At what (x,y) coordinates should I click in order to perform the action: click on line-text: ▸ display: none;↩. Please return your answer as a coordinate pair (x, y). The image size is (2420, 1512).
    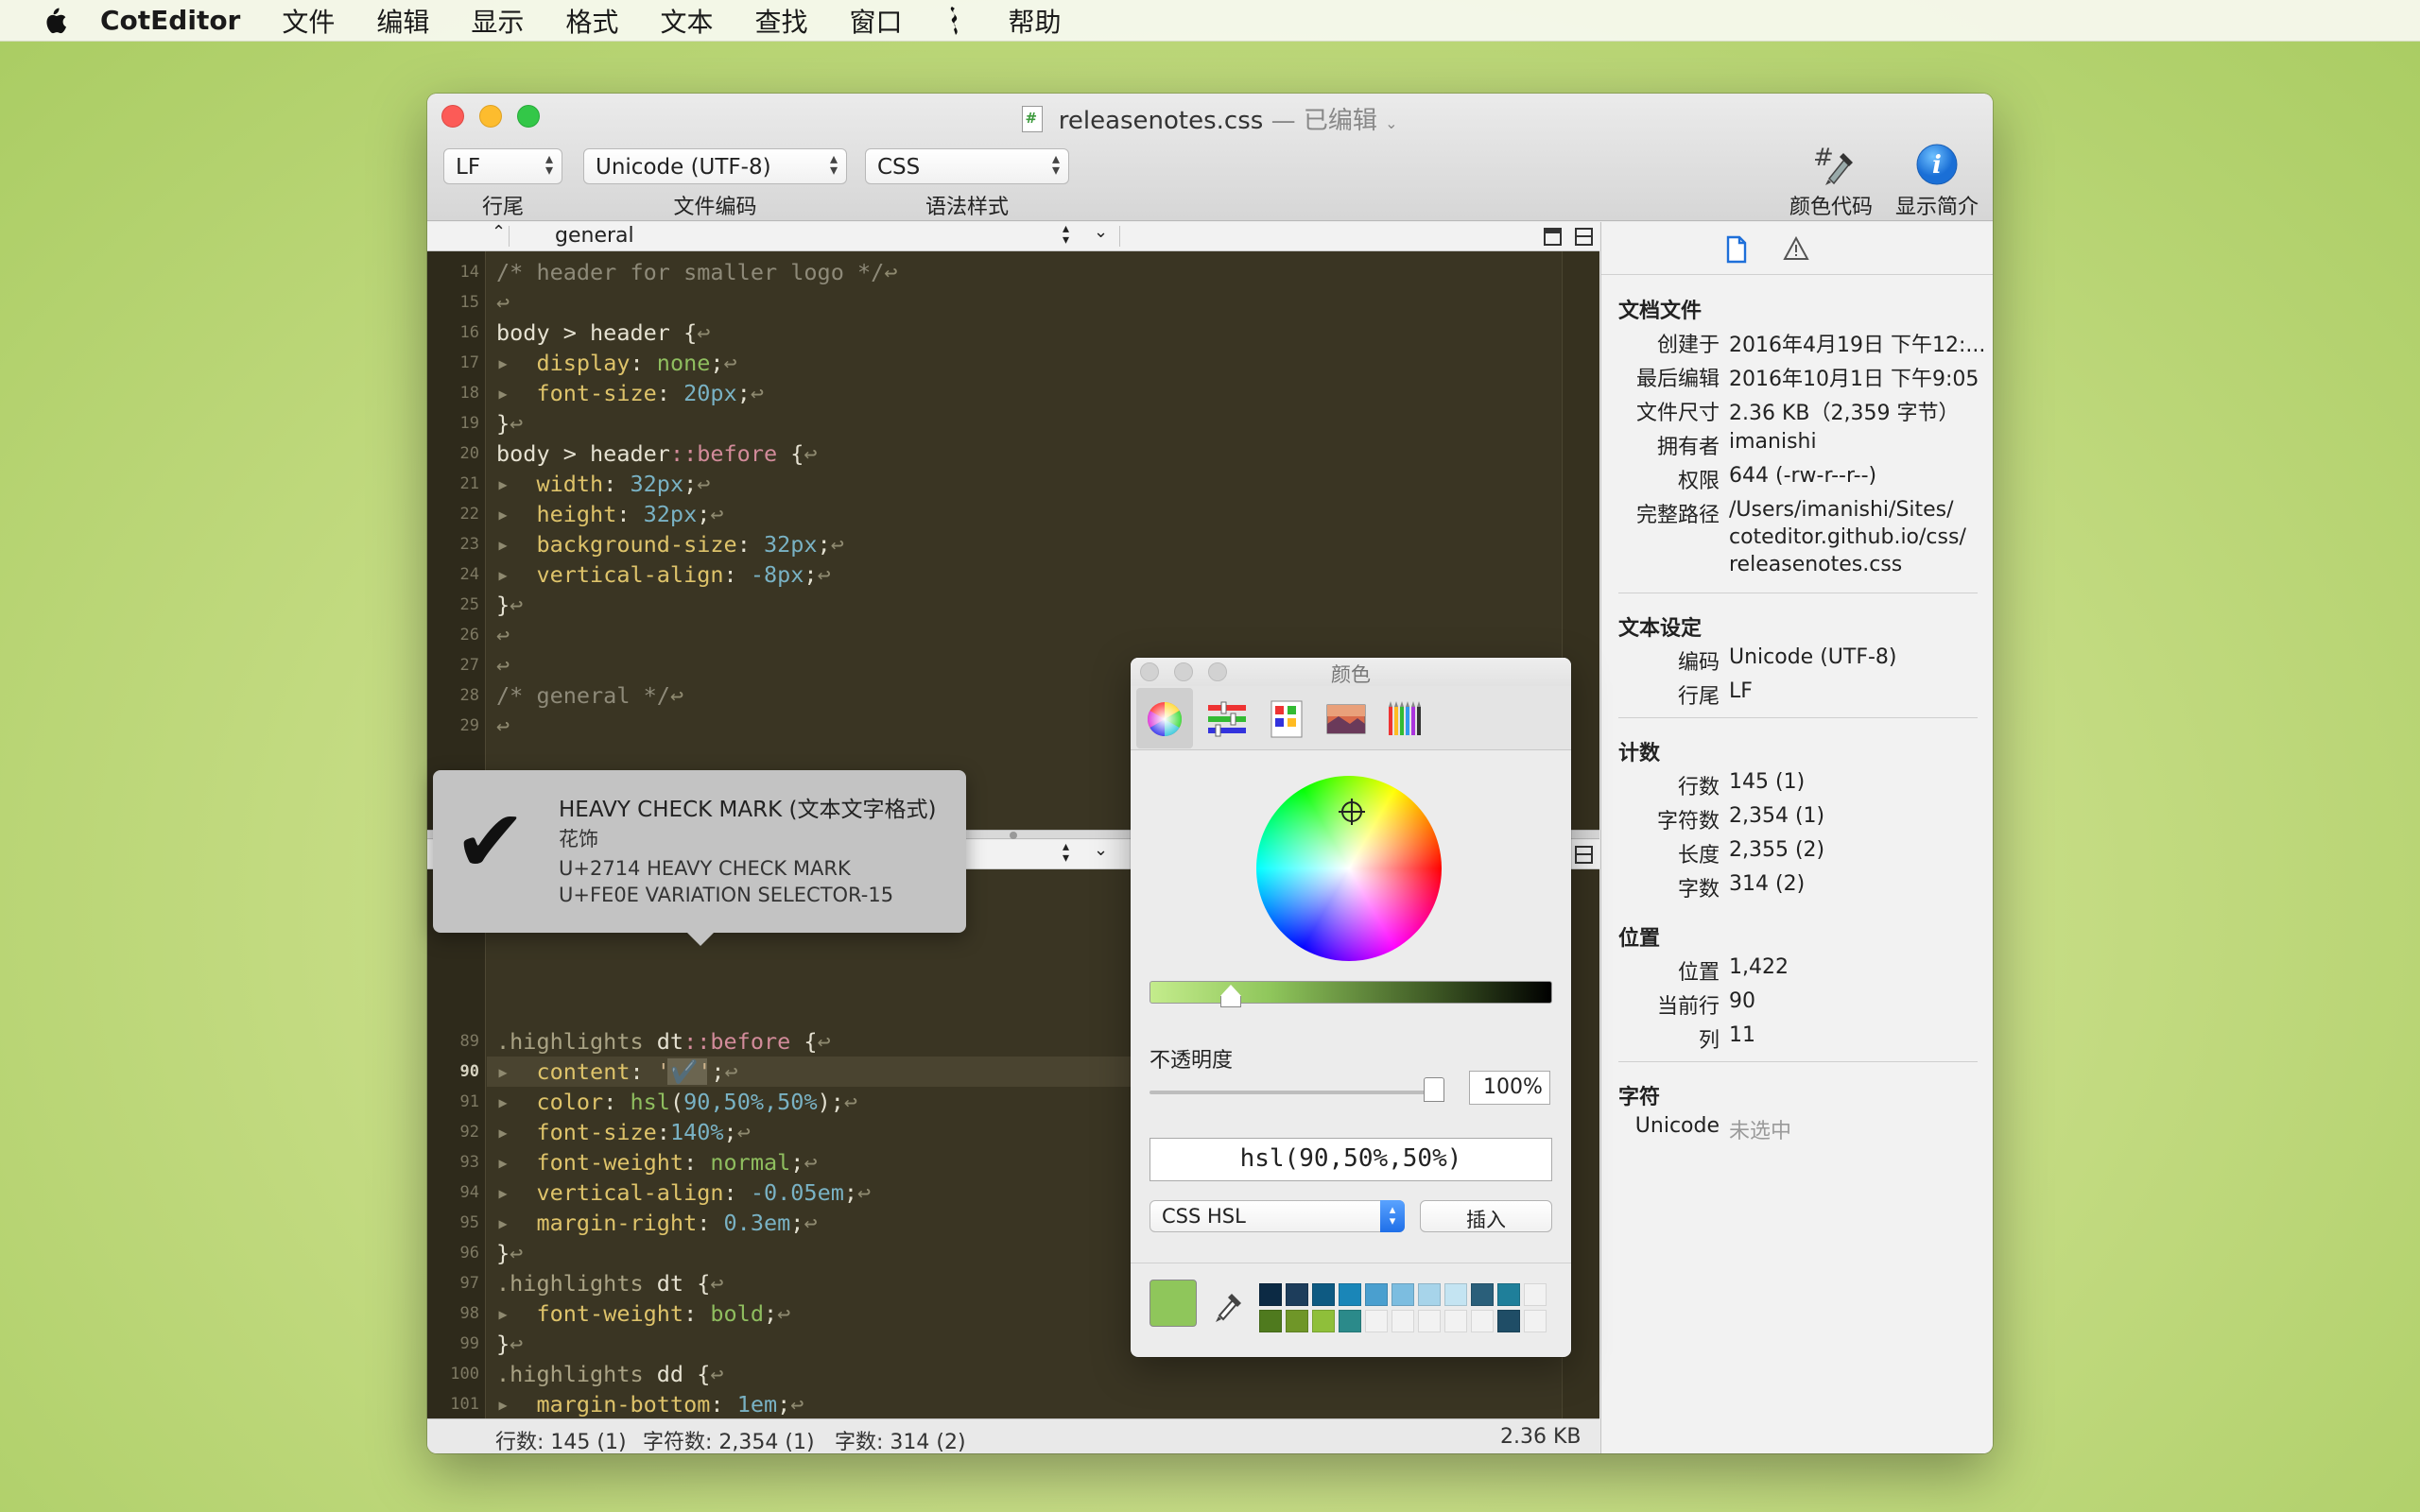
    Looking at the image, I should click on (616, 363).